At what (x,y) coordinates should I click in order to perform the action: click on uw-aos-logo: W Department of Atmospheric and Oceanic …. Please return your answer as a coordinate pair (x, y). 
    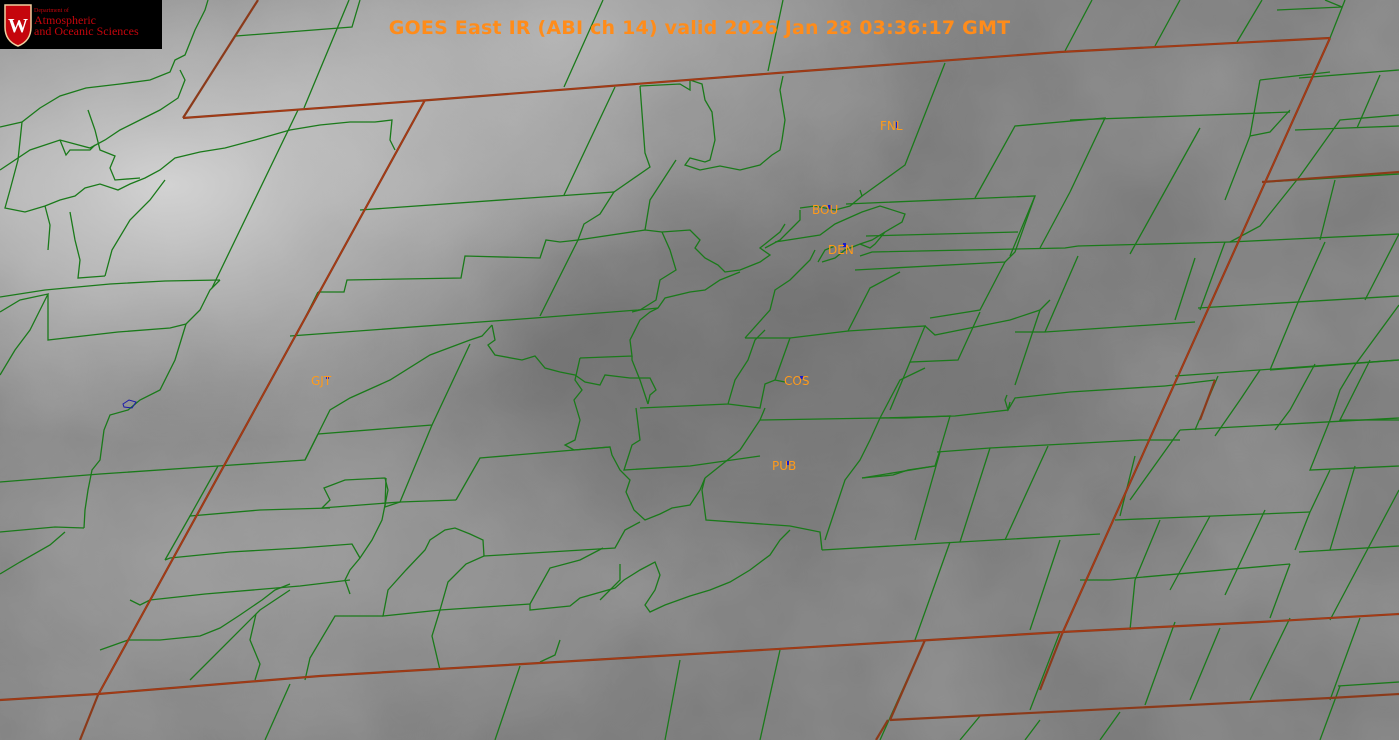
    Looking at the image, I should click on (81, 24).